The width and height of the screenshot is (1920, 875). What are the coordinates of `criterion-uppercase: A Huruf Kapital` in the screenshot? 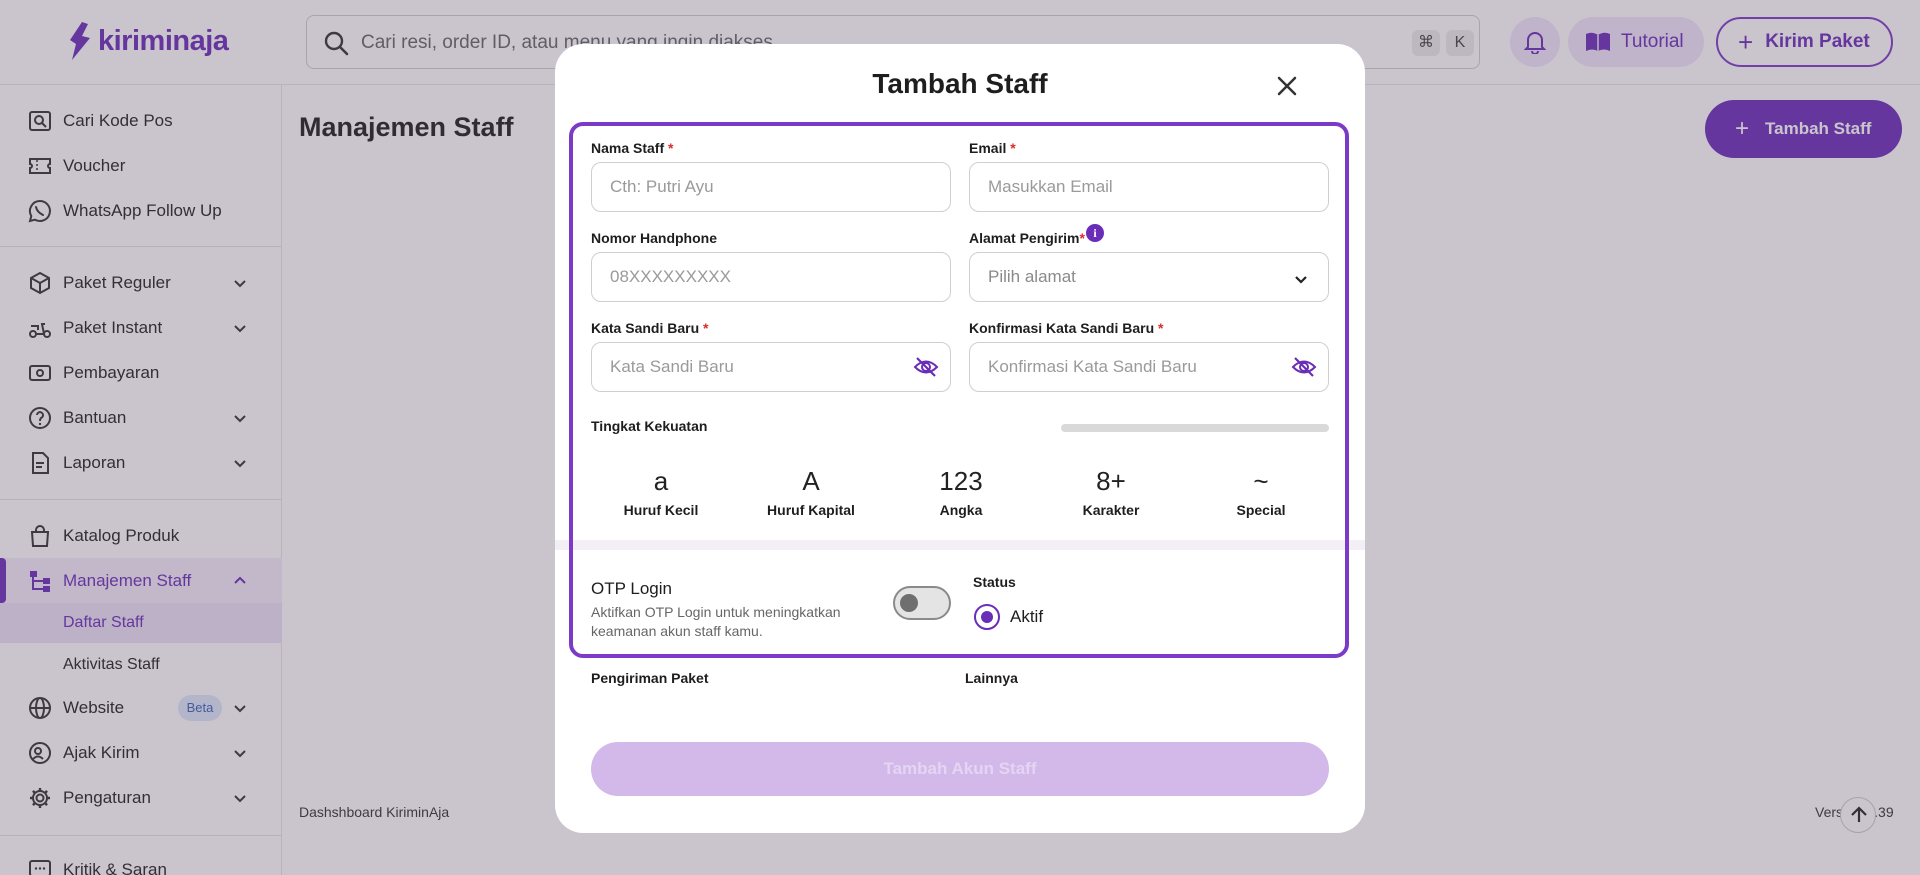 It's located at (811, 492).